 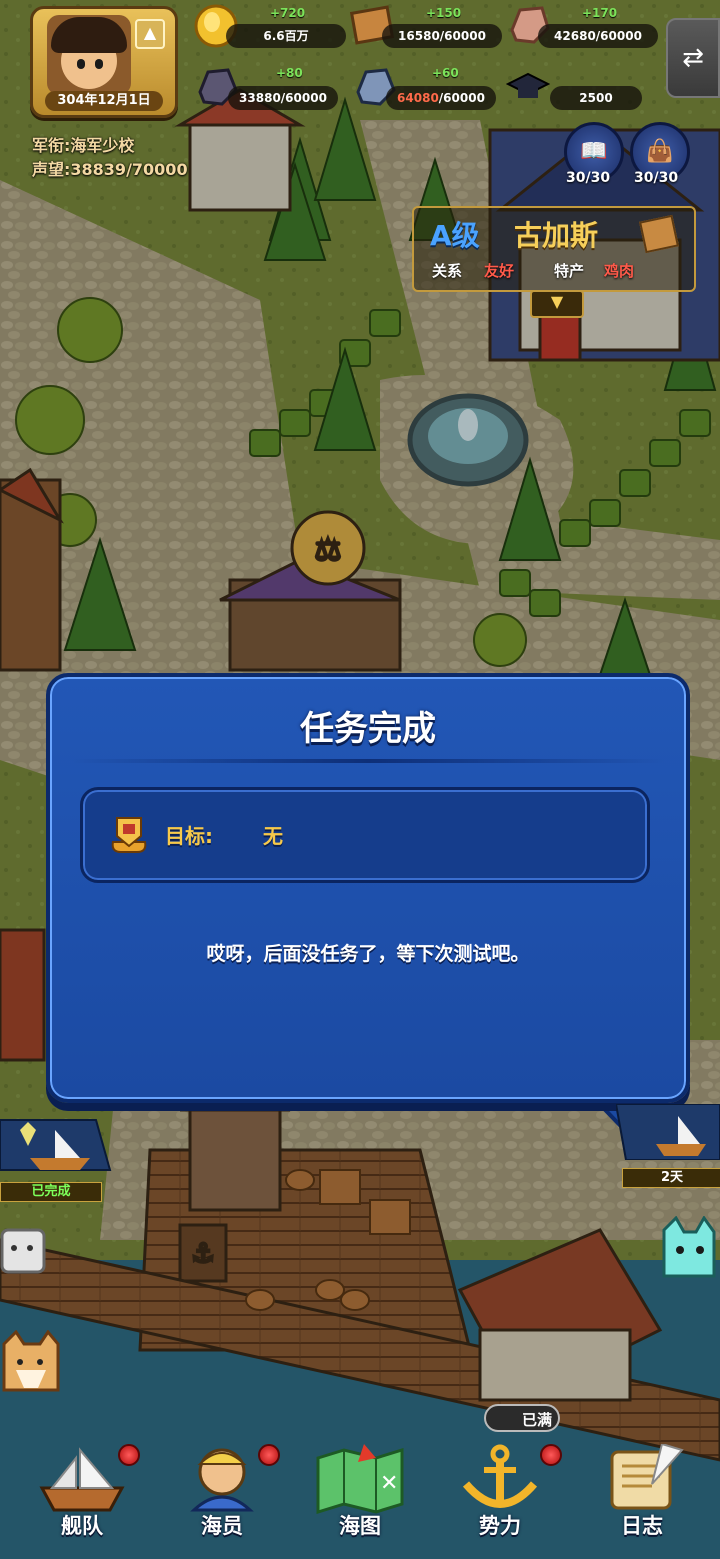 What do you see at coordinates (600, 13) in the screenshot?
I see `stone-income: +170` at bounding box center [600, 13].